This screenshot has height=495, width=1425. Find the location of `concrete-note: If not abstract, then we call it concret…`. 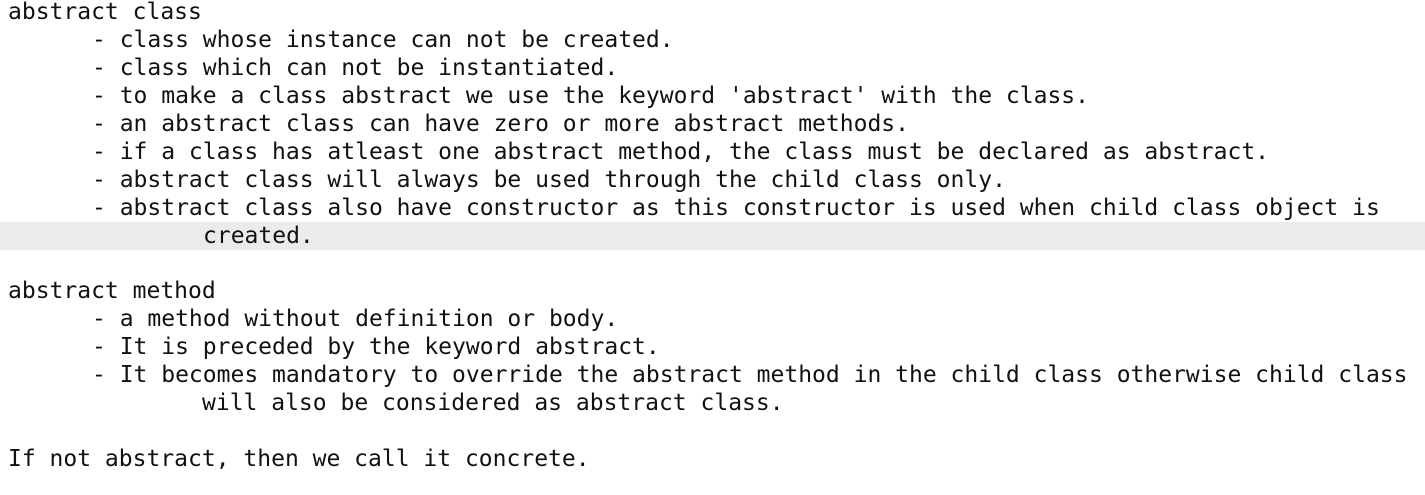

concrete-note: If not abstract, then we call it concret… is located at coordinates (299, 459).